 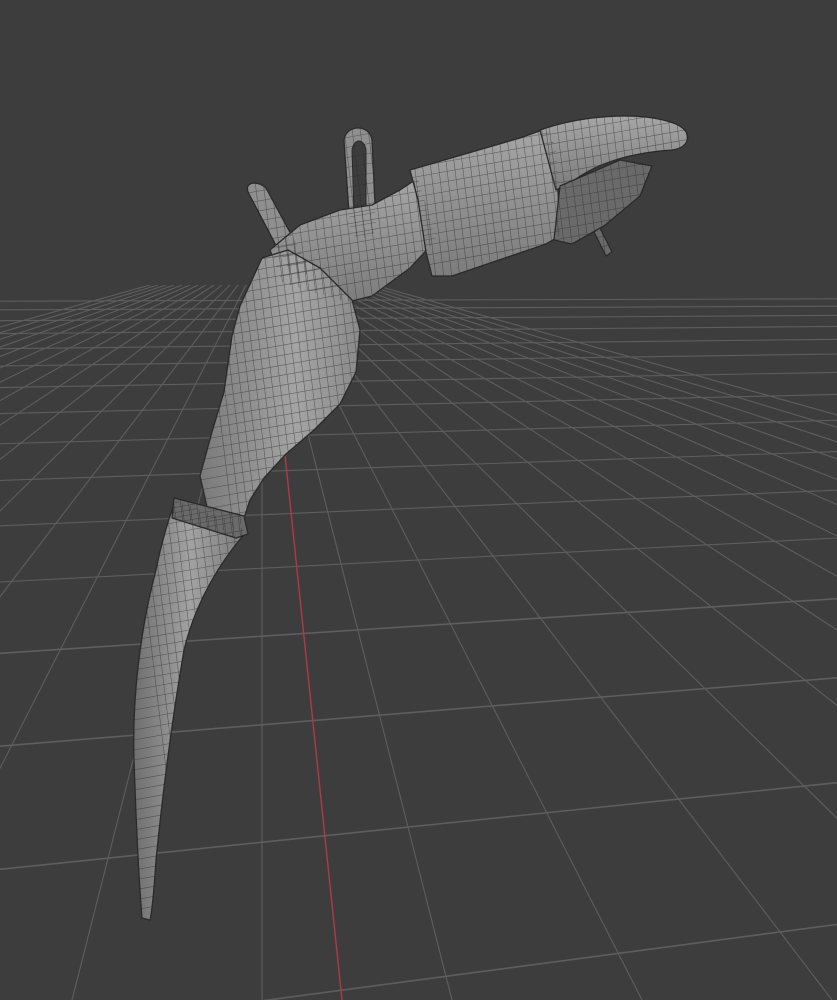 I want to click on forearm-body, so click(x=280, y=390).